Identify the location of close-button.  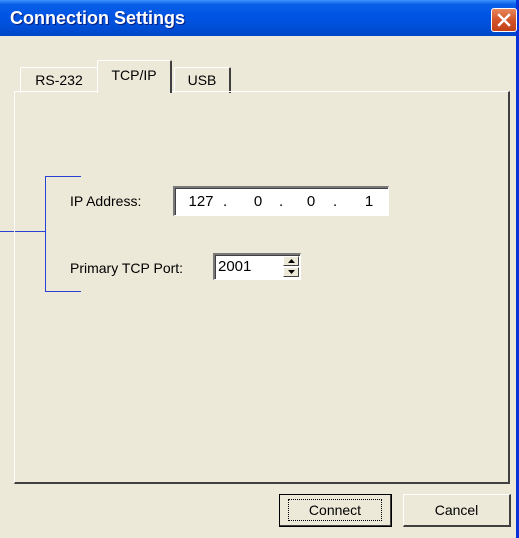
(504, 20).